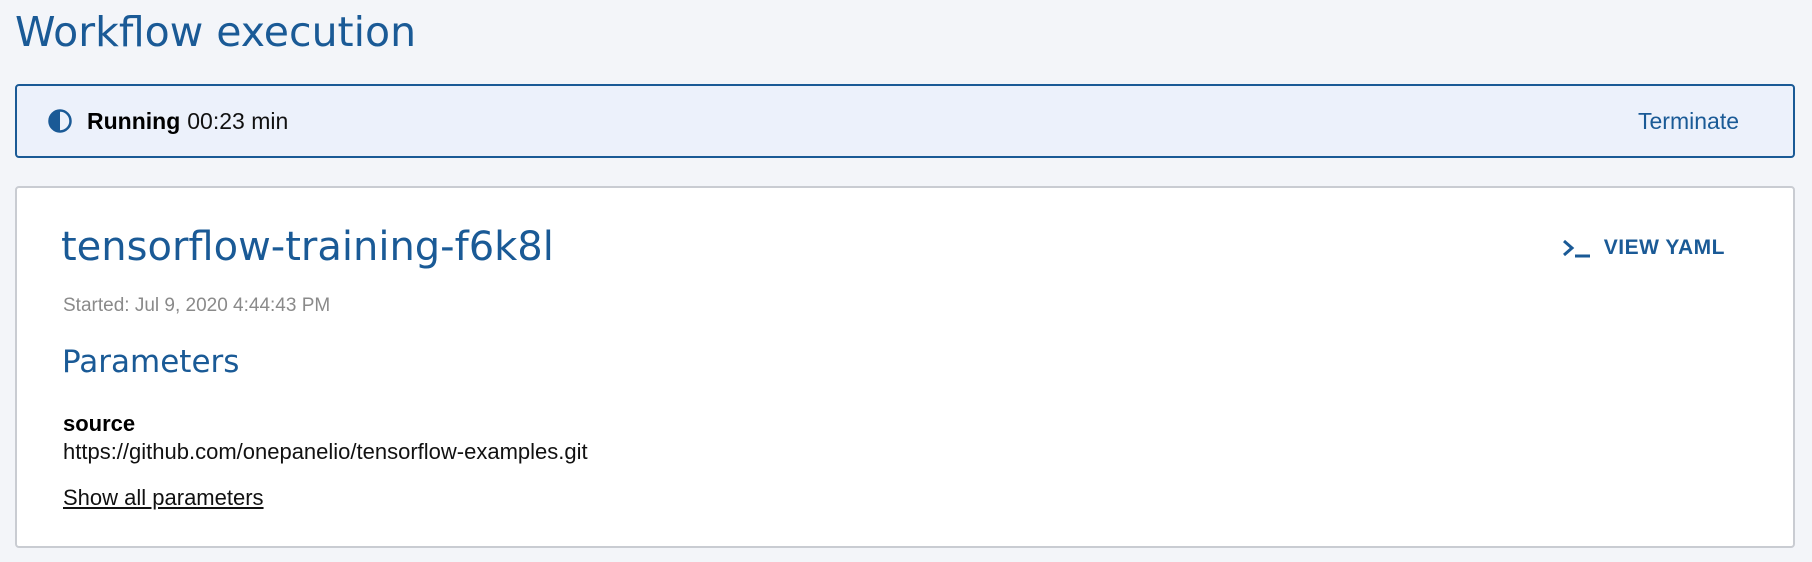 This screenshot has width=1812, height=562. I want to click on show-all-parameters-link: Show all parameters, so click(163, 498).